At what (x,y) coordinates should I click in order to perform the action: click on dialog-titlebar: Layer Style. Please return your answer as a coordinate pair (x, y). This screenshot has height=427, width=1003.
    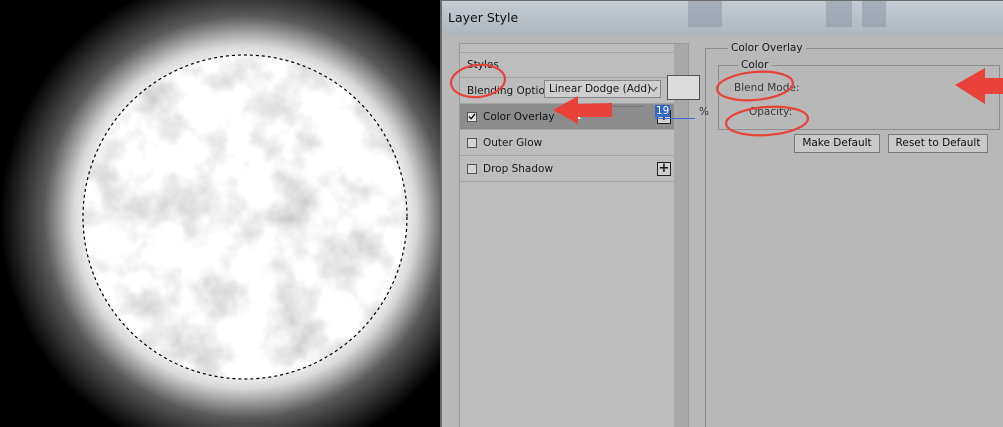
    Looking at the image, I should click on (722, 18).